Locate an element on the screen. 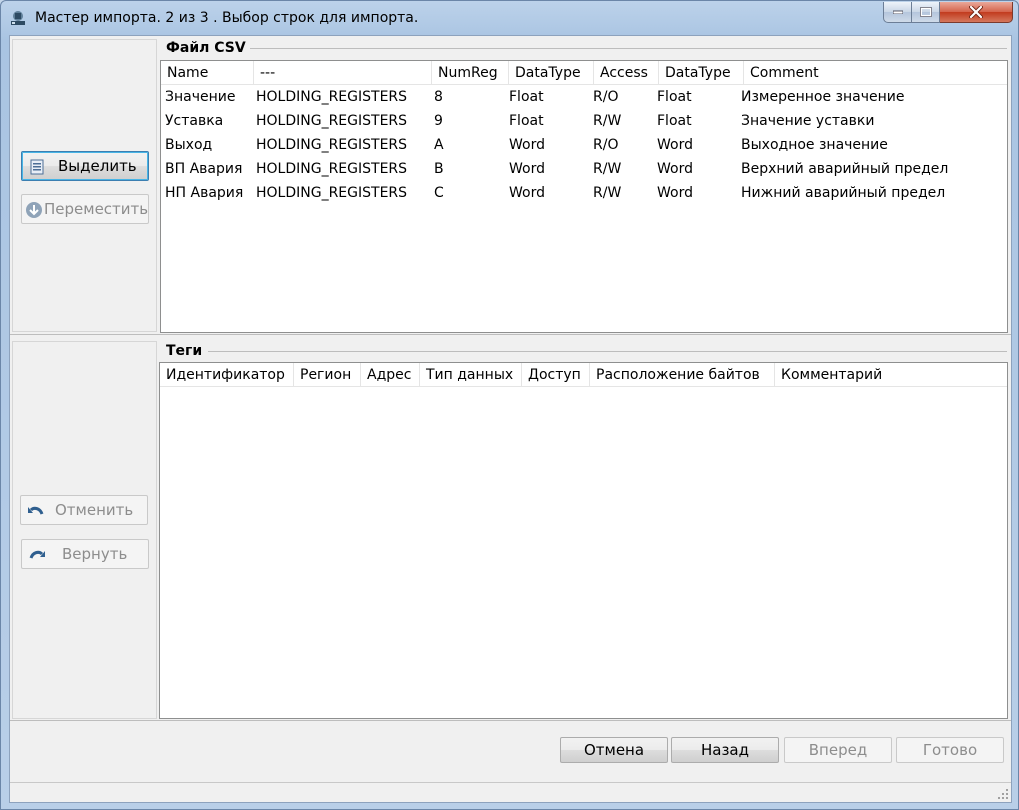  csv-col-numreg: NumReg is located at coordinates (470, 73).